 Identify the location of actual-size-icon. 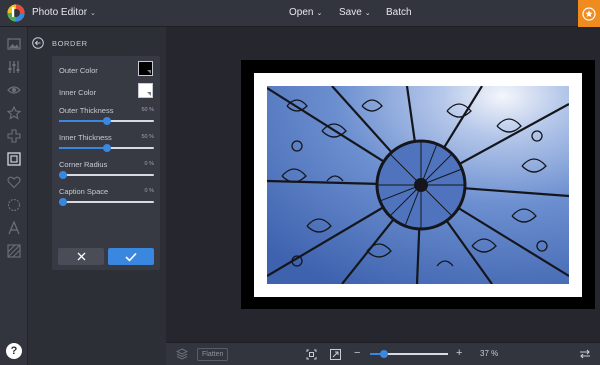
(335, 354).